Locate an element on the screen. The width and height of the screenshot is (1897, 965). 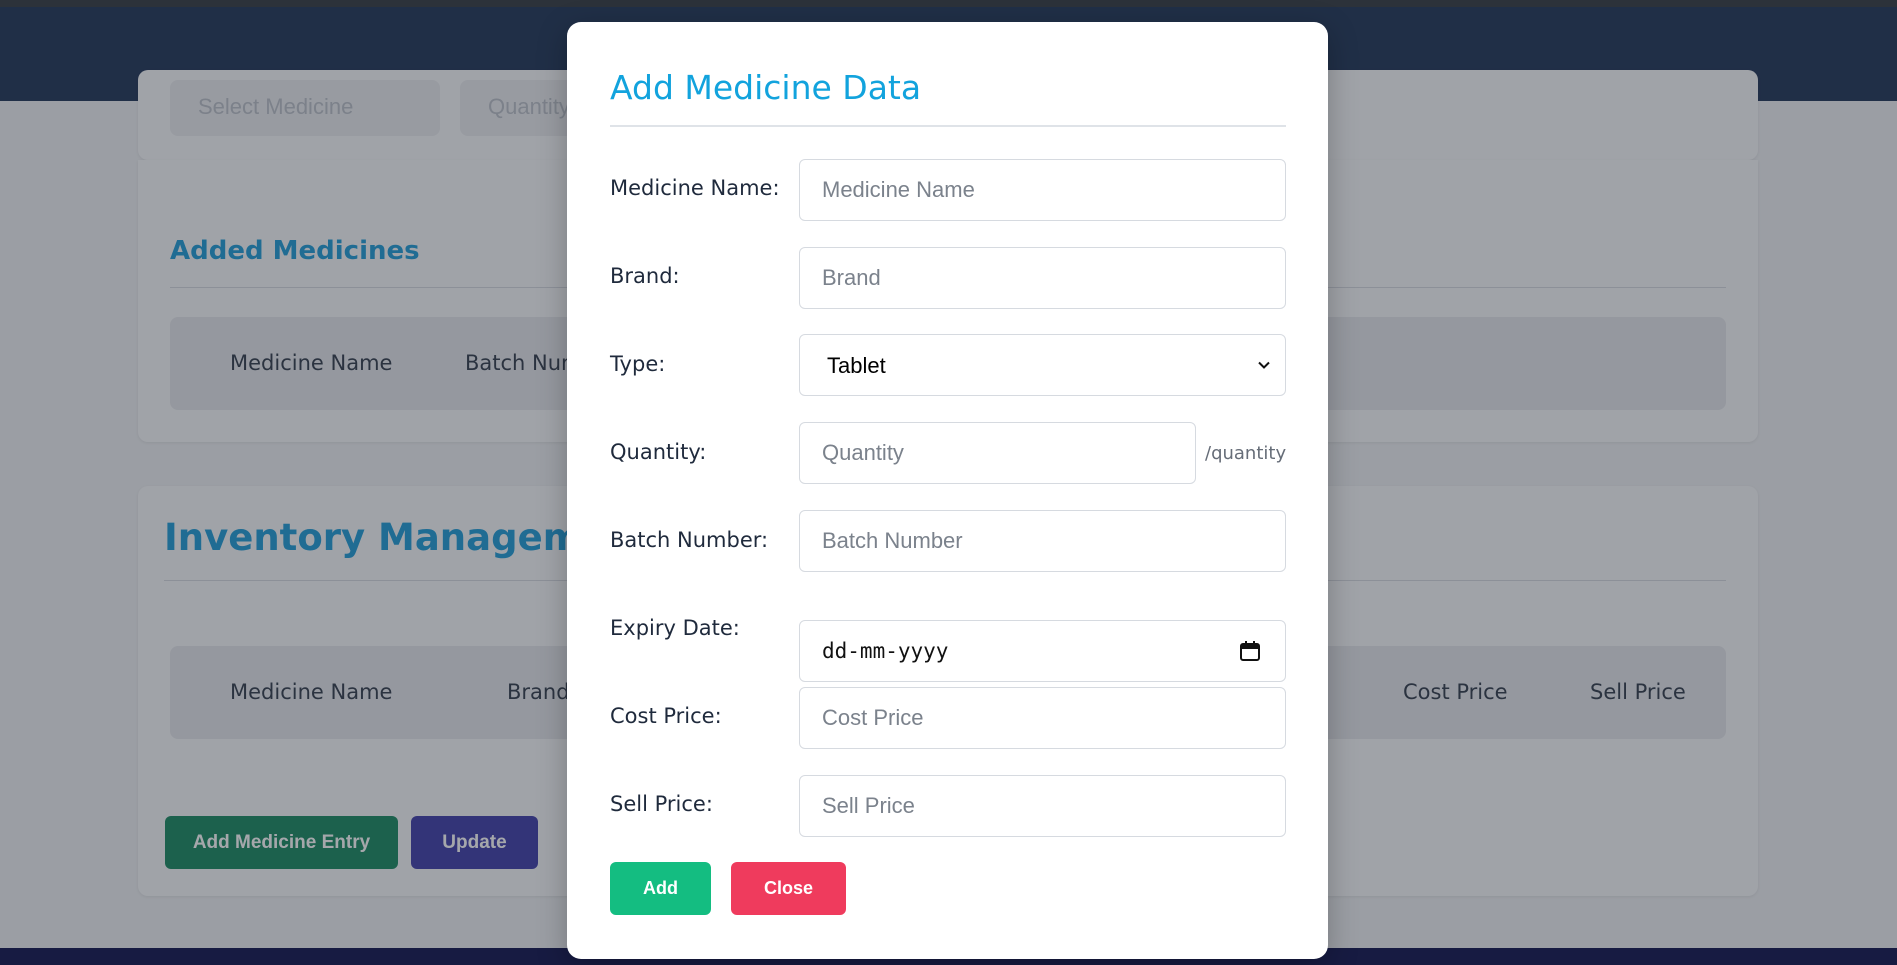
medicine-name-label: Medicine Name: is located at coordinates (695, 188).